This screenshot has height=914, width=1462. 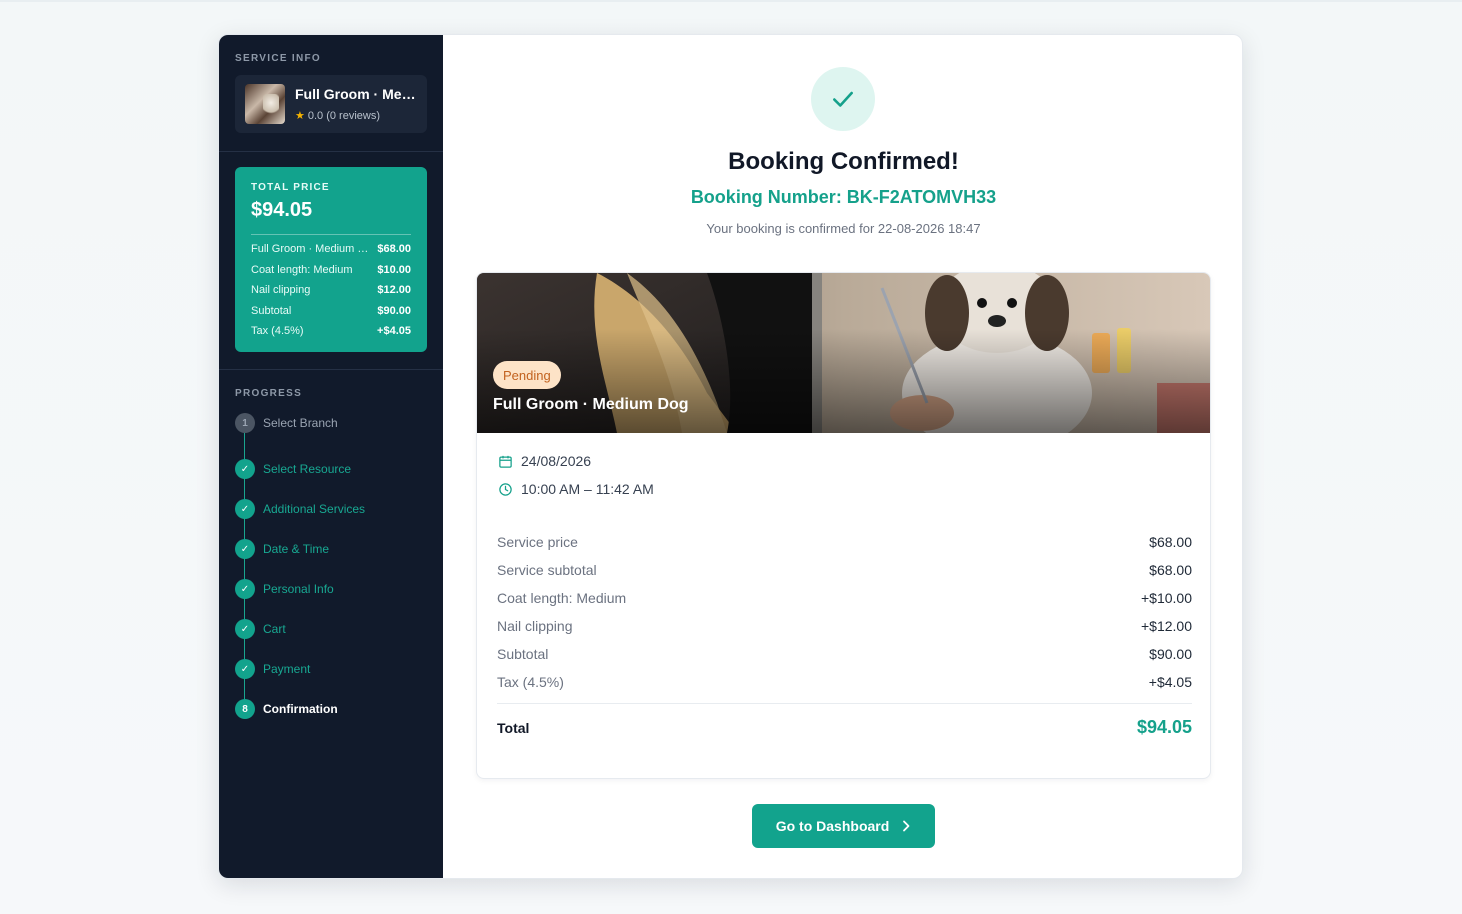 What do you see at coordinates (307, 469) in the screenshot?
I see `step-label: Select Resource` at bounding box center [307, 469].